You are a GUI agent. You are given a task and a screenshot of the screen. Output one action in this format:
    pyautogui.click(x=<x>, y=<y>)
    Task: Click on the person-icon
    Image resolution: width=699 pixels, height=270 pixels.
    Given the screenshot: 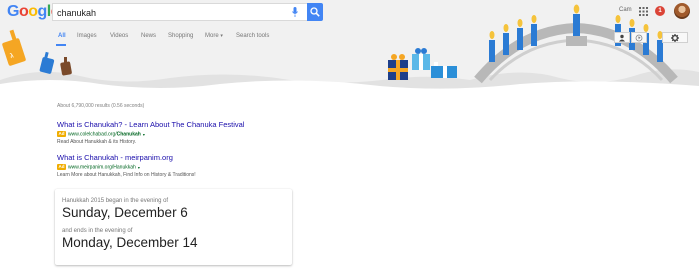 What is the action you would take?
    pyautogui.click(x=622, y=37)
    